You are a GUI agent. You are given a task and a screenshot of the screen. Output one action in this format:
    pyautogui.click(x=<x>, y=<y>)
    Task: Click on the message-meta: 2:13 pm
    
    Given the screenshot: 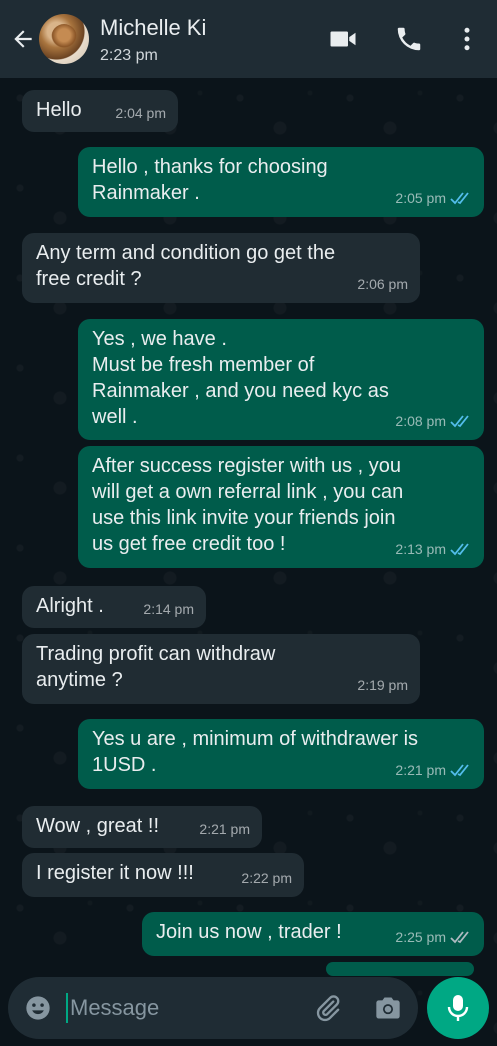 What is the action you would take?
    pyautogui.click(x=433, y=549)
    